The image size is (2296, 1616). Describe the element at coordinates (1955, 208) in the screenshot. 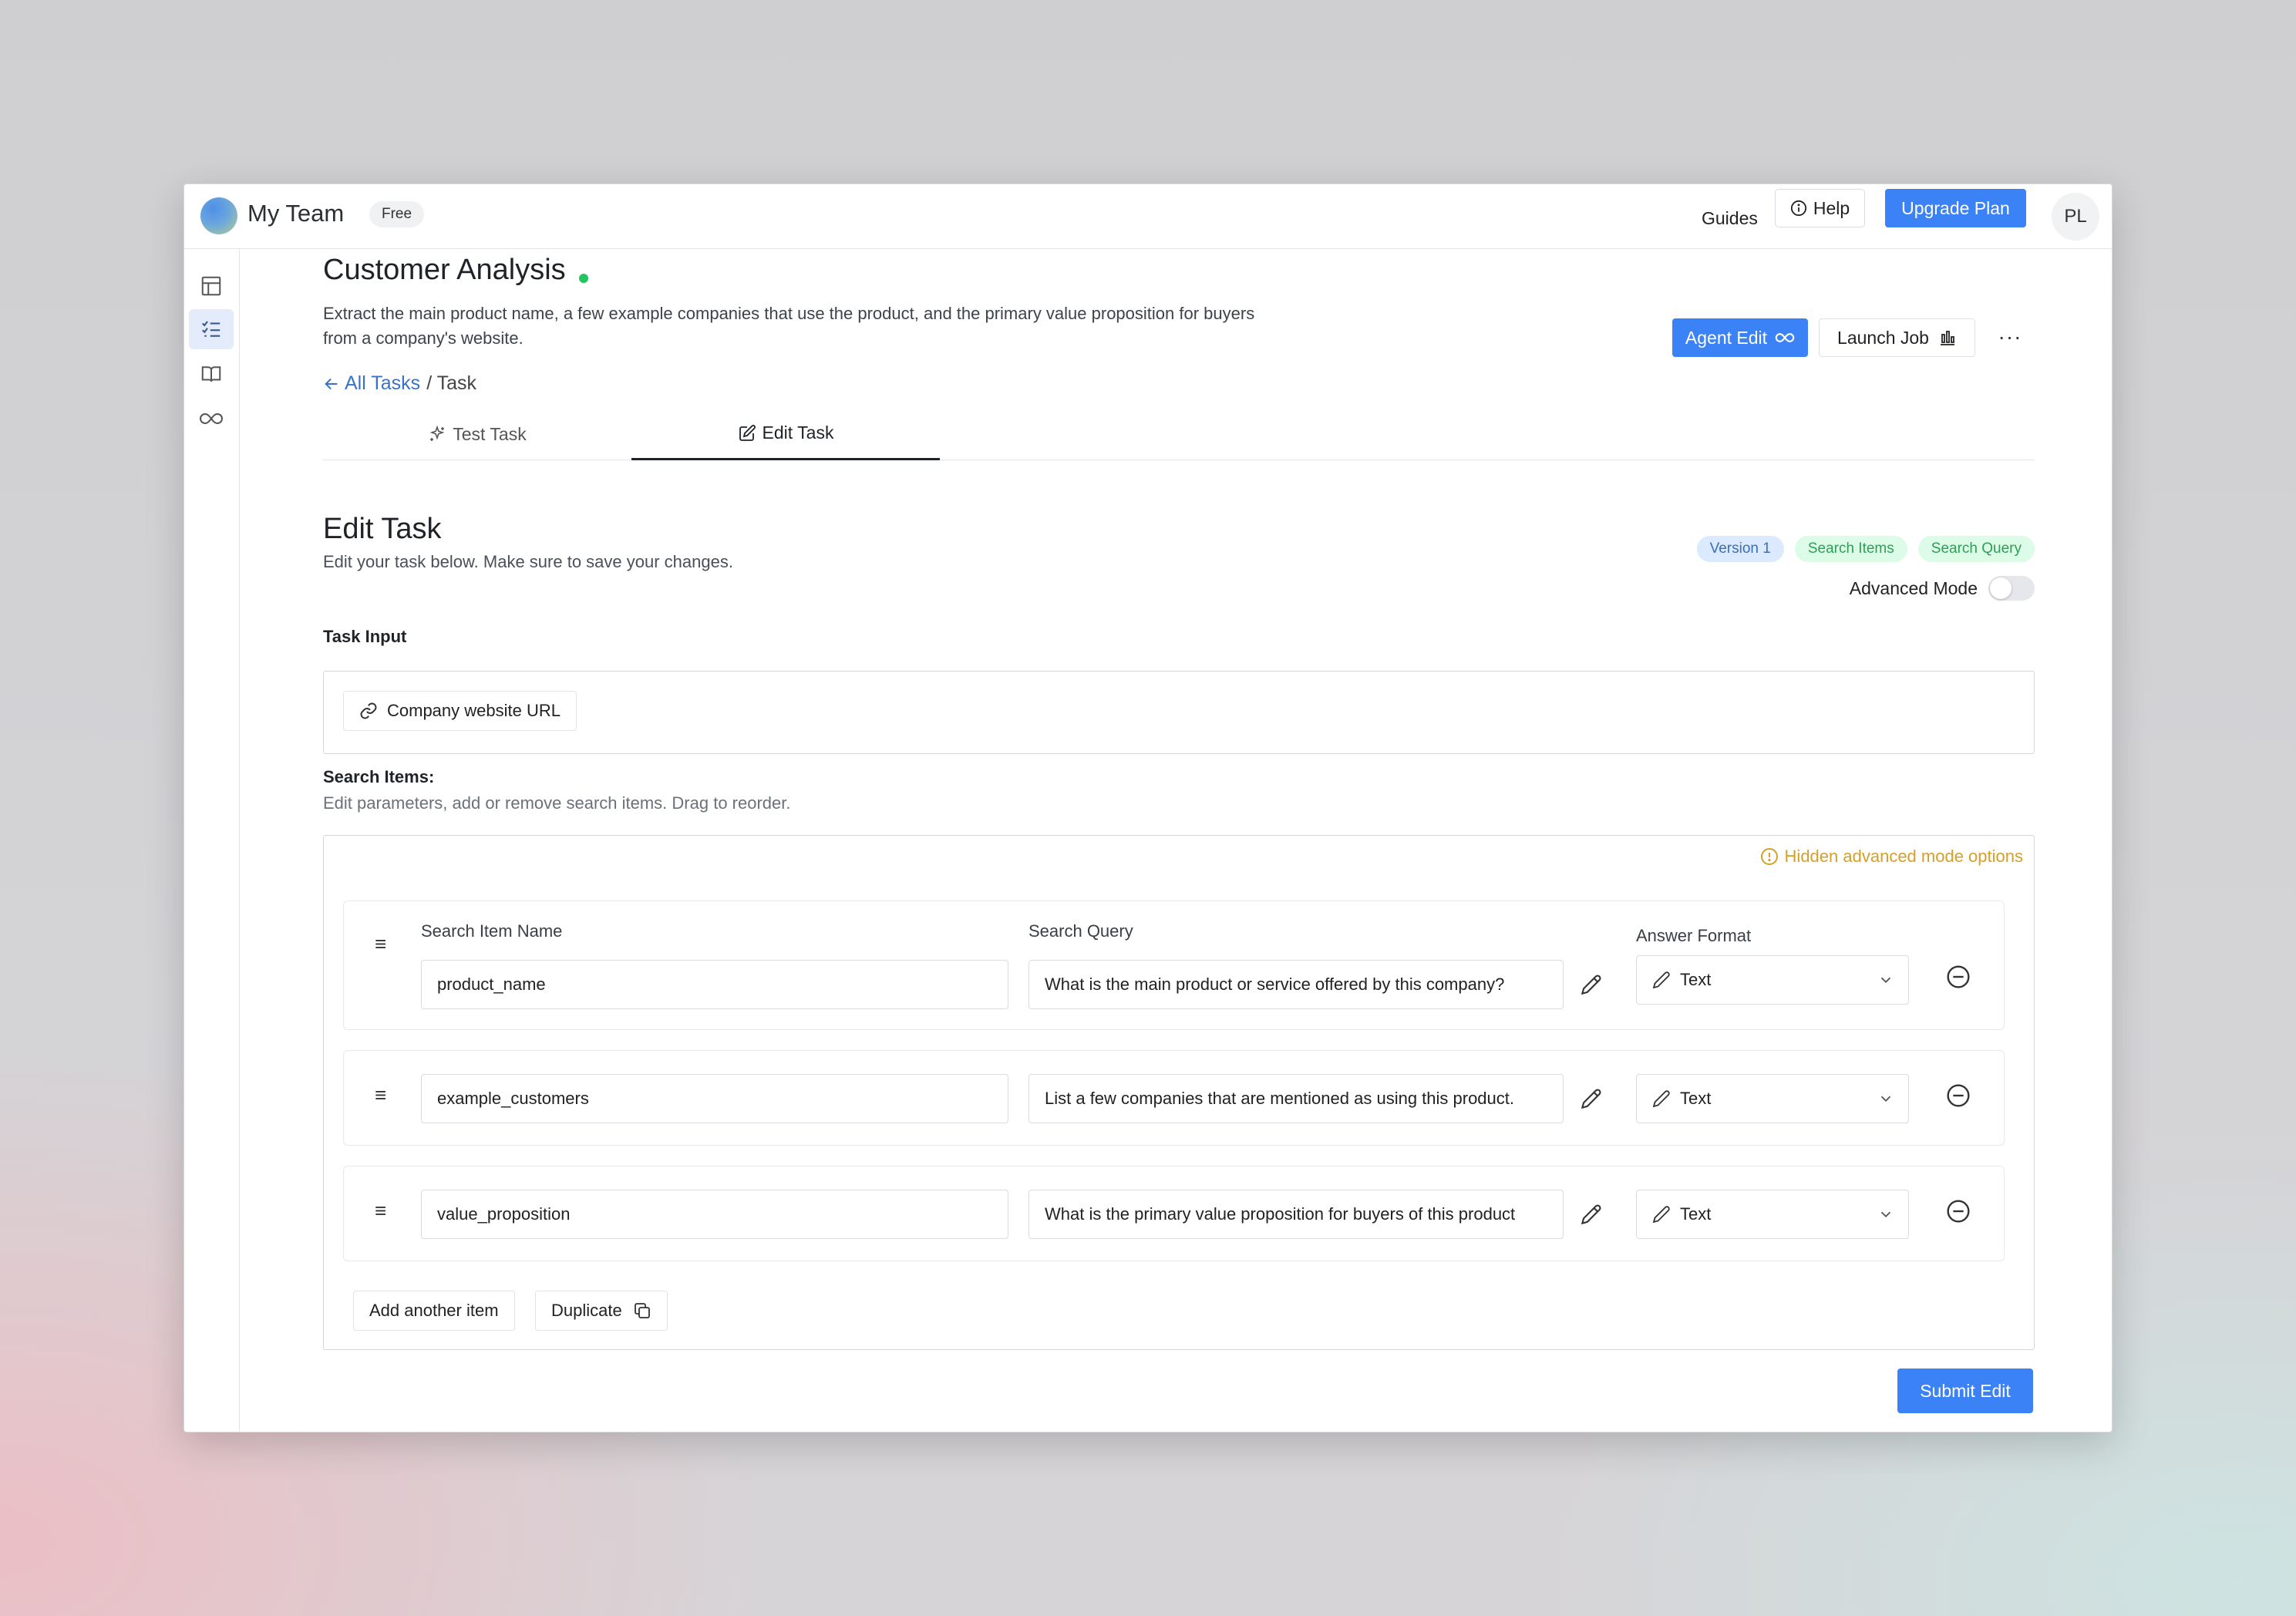

I see `upgrade-plan-button: Upgrade Plan` at that location.